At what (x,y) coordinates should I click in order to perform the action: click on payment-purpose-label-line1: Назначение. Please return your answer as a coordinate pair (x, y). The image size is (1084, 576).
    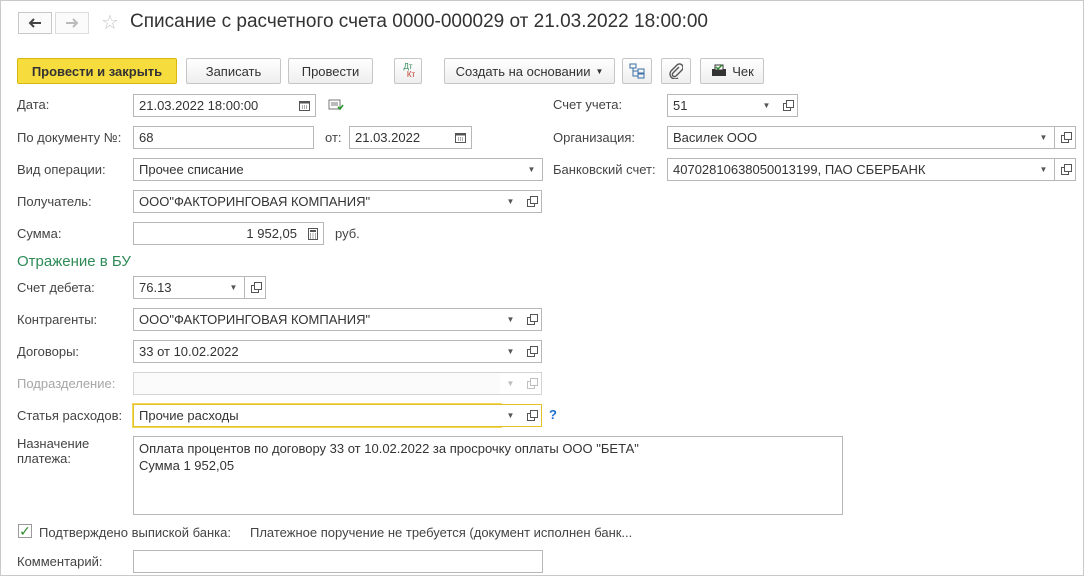
    Looking at the image, I should click on (53, 443).